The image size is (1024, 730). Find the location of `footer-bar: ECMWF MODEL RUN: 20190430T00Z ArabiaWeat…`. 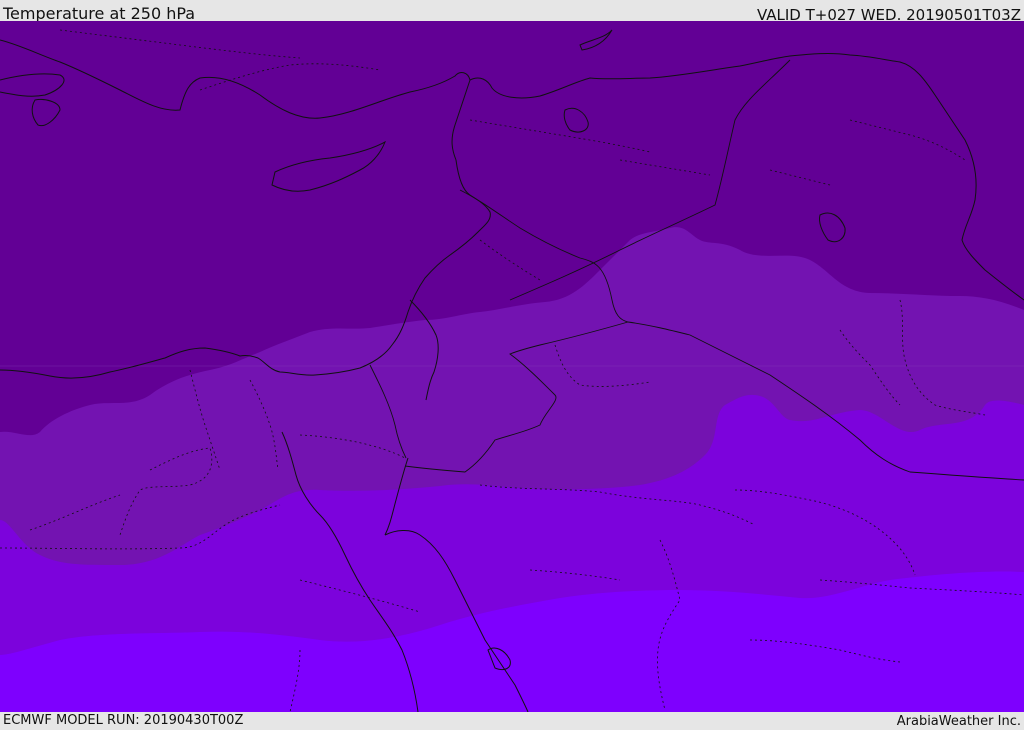

footer-bar: ECMWF MODEL RUN: 20190430T00Z ArabiaWeat… is located at coordinates (512, 720).